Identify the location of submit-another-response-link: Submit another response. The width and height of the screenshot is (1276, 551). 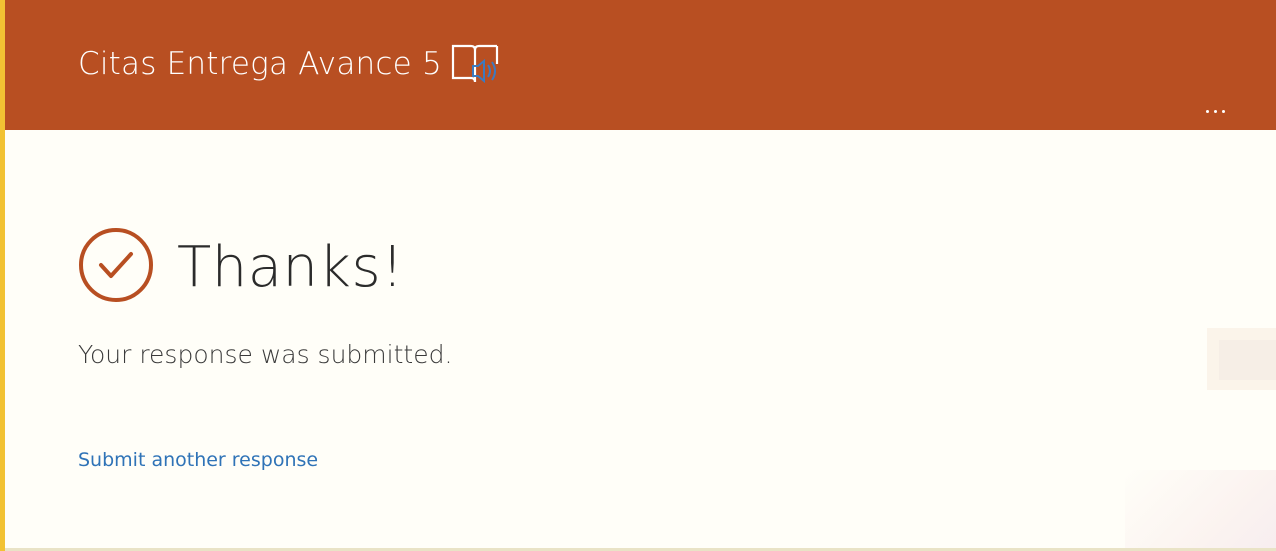
(198, 460).